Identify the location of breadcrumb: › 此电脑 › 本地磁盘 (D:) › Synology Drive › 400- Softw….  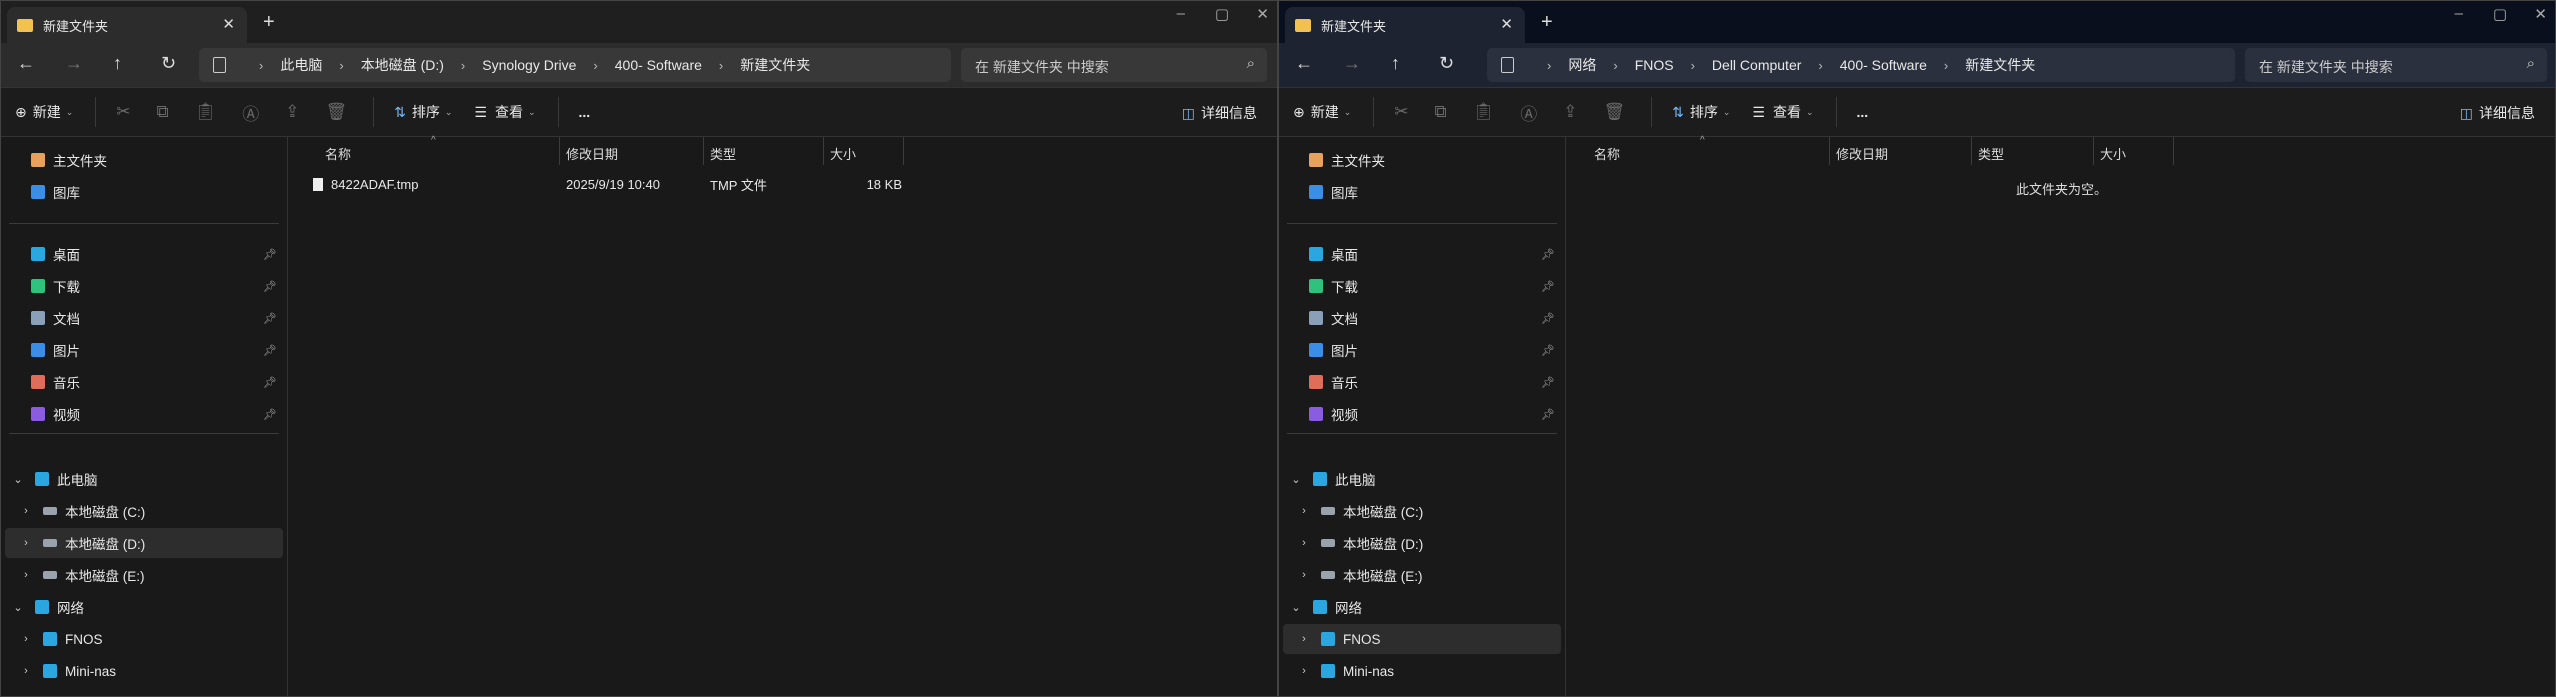
(575, 65).